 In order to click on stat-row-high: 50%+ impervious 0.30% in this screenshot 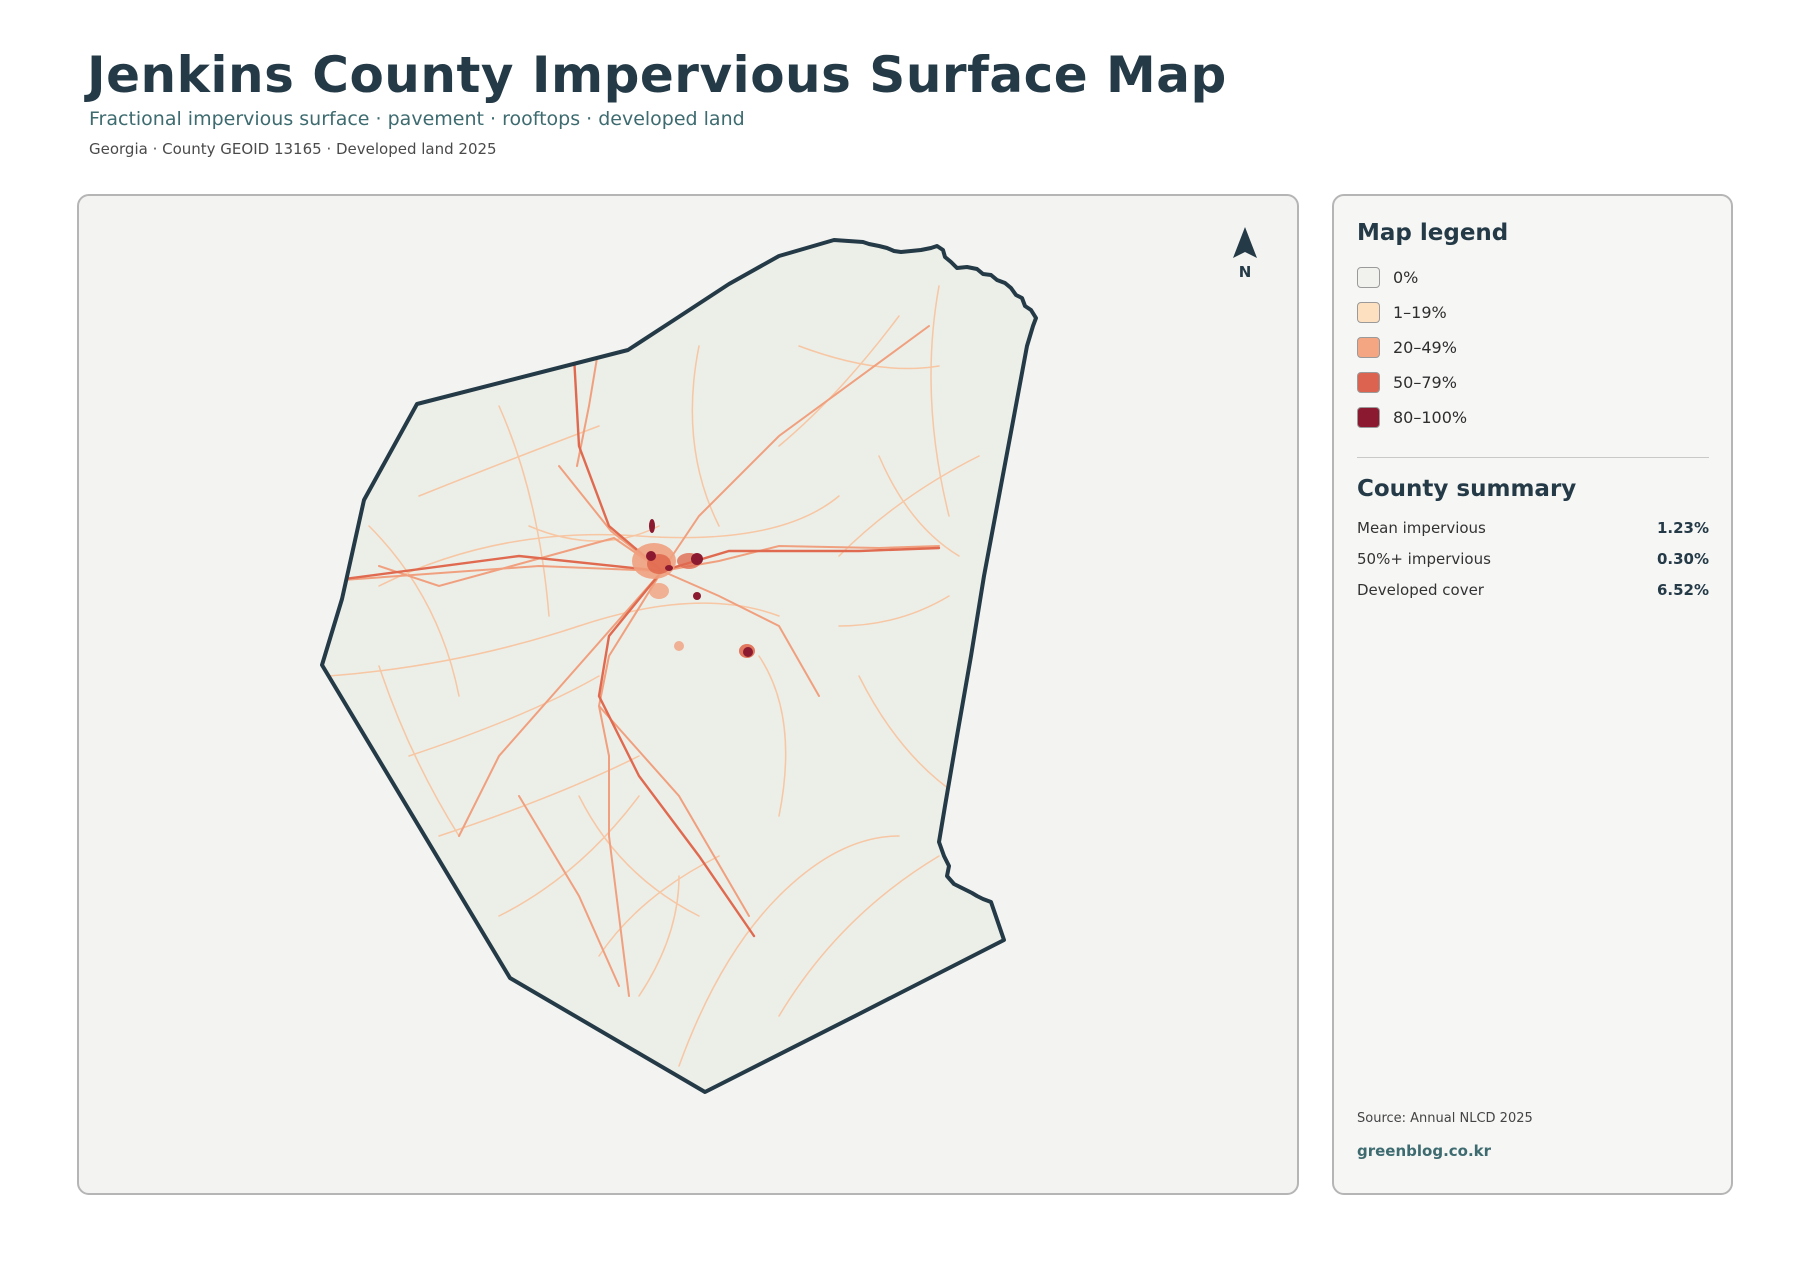, I will do `click(1533, 560)`.